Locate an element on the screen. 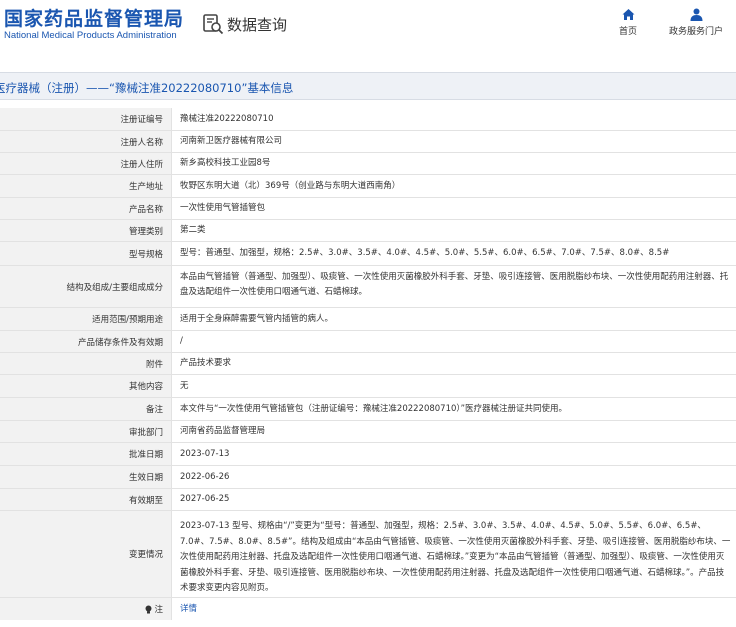 The image size is (736, 627). row-value: 无 is located at coordinates (184, 385).